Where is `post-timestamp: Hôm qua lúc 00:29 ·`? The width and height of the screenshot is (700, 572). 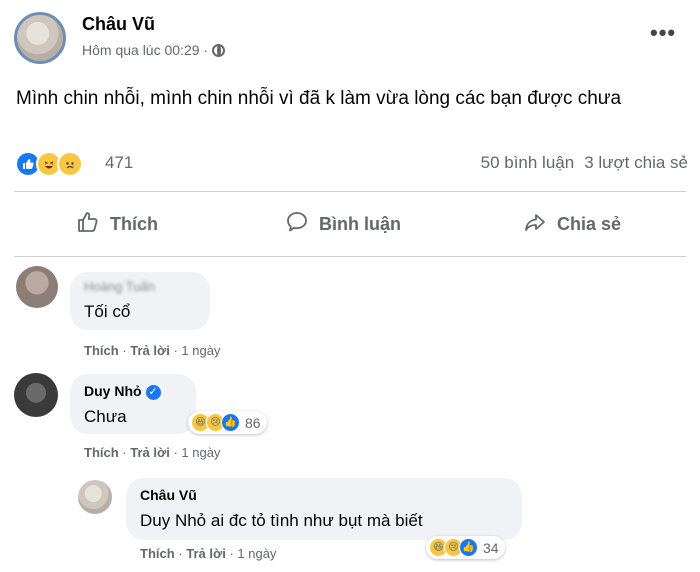
post-timestamp: Hôm qua lúc 00:29 · is located at coordinates (145, 50).